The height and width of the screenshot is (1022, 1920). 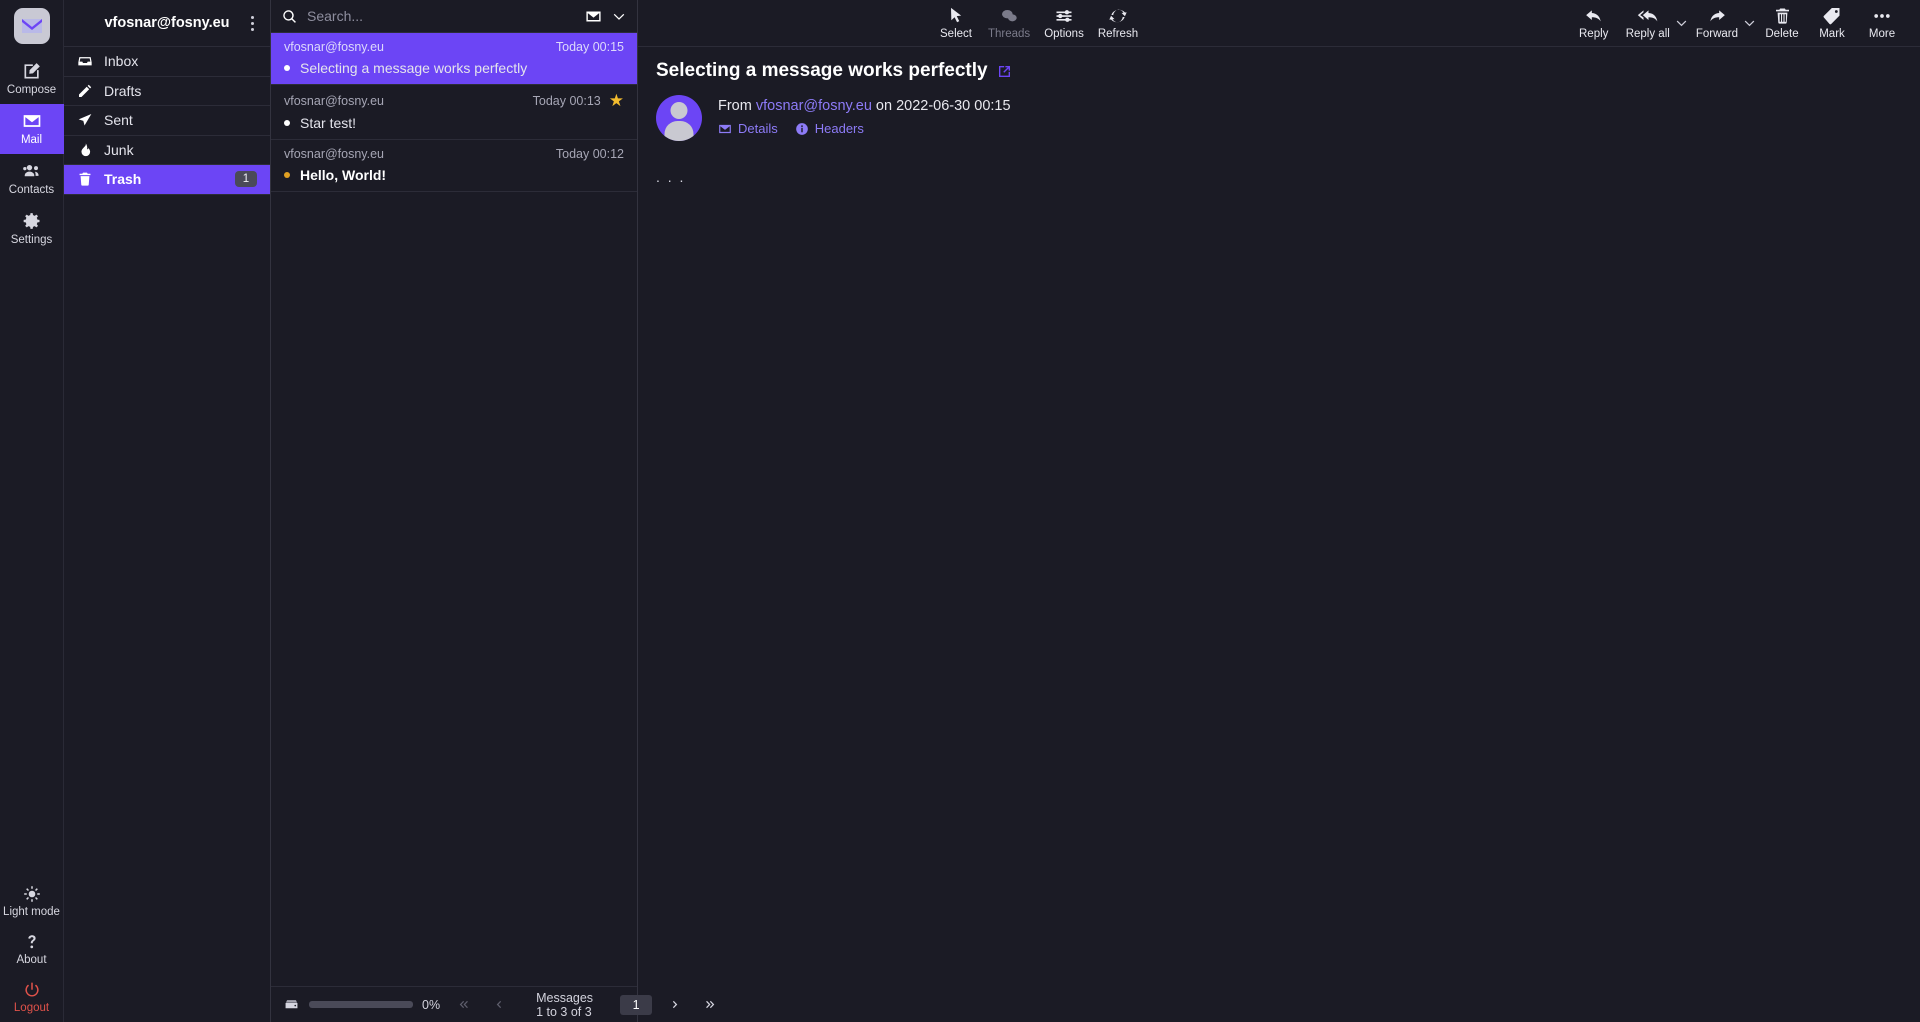 I want to click on account-email: vfosnar@fosny.eu, so click(x=167, y=23).